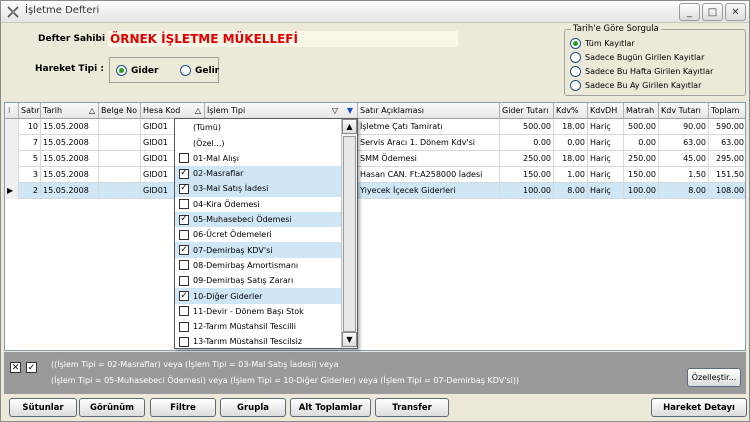  What do you see at coordinates (120, 111) in the screenshot?
I see `col-belge-no: Belge No` at bounding box center [120, 111].